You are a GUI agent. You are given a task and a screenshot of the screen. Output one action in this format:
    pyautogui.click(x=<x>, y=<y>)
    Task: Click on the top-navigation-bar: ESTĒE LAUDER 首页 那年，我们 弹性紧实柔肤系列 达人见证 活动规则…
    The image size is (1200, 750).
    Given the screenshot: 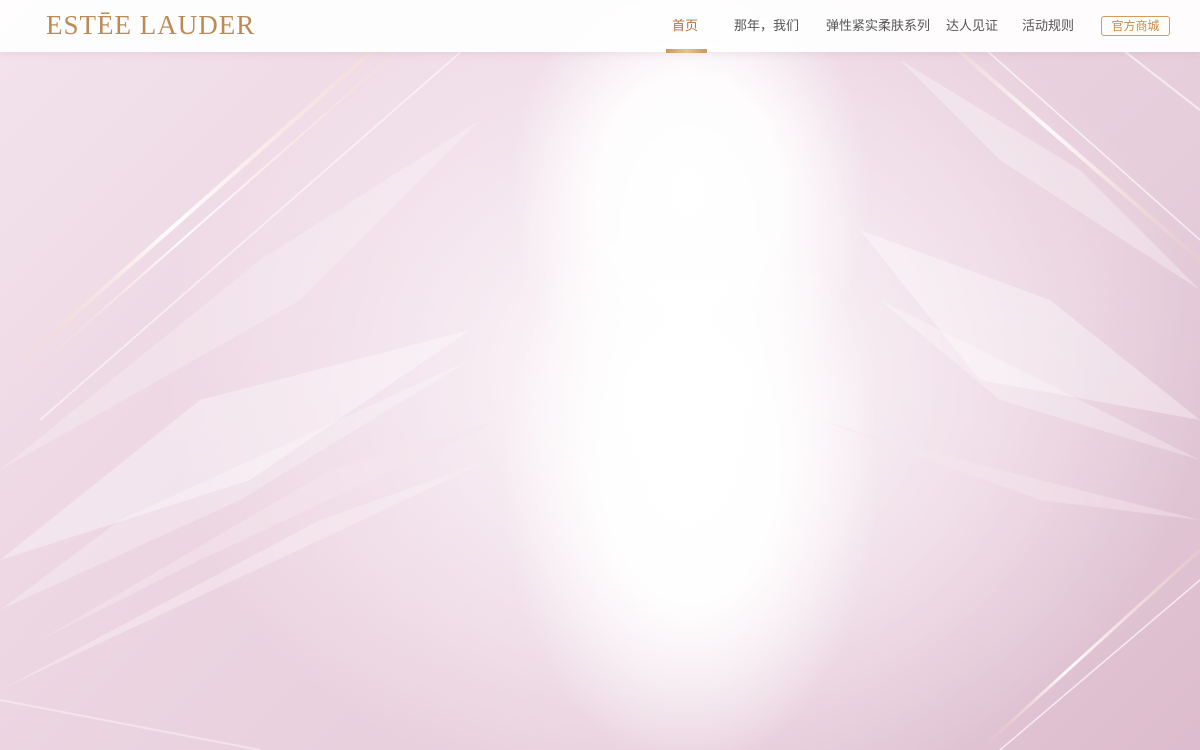 What is the action you would take?
    pyautogui.click(x=600, y=26)
    